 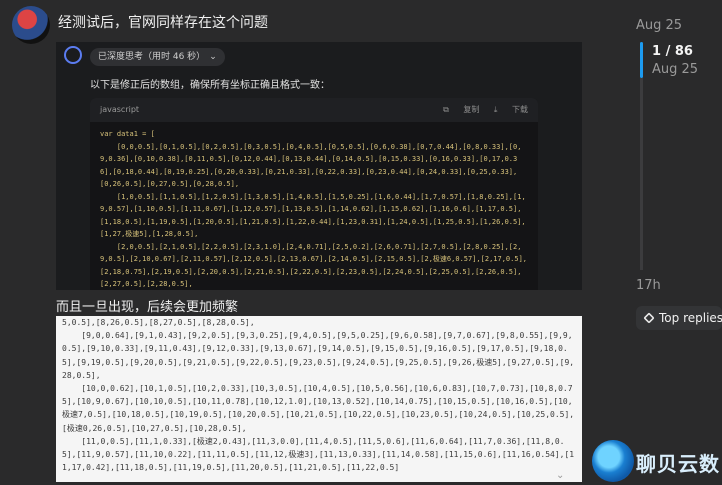 I want to click on post-text: 经测试后，官网同样存在这个问题, so click(x=163, y=23).